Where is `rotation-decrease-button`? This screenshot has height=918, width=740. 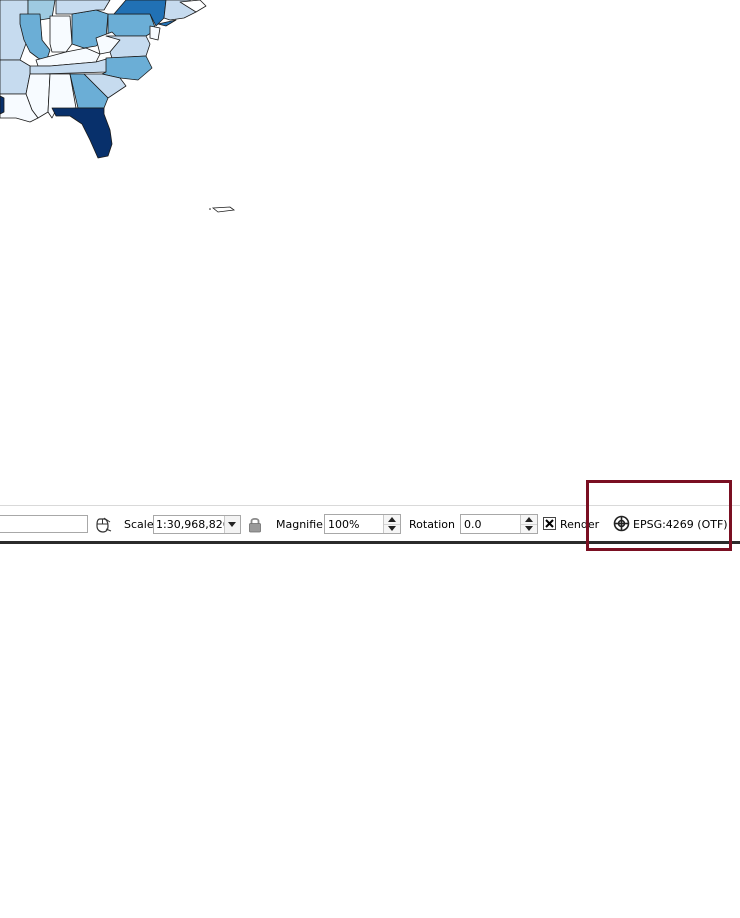
rotation-decrease-button is located at coordinates (529, 528).